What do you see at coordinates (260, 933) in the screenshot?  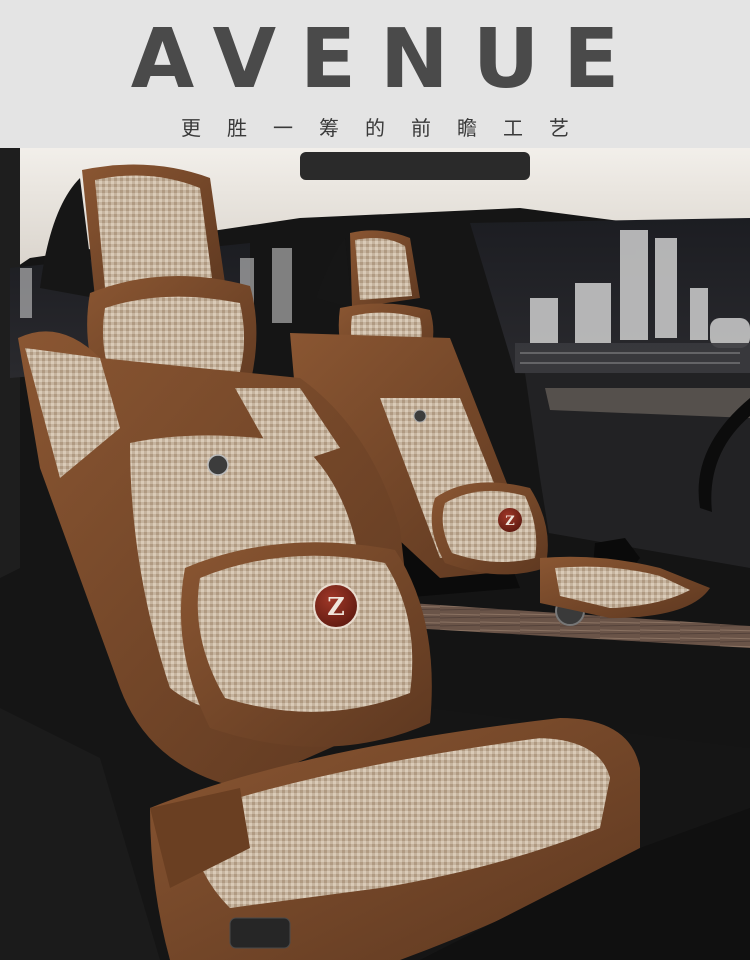 I see `seat-adjust-switch` at bounding box center [260, 933].